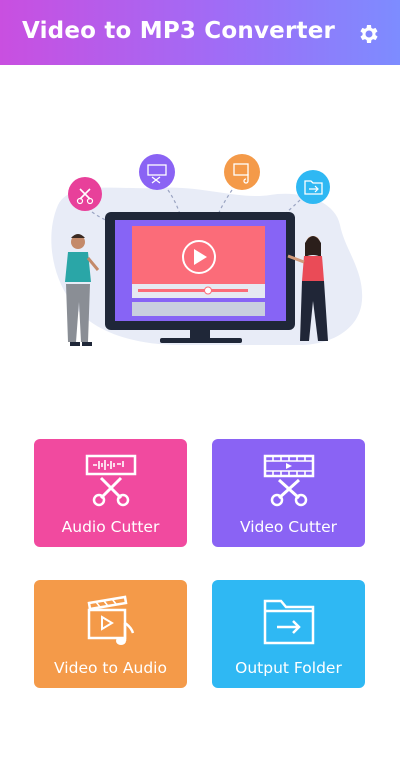  What do you see at coordinates (242, 172) in the screenshot?
I see `bubble-video-to-audio` at bounding box center [242, 172].